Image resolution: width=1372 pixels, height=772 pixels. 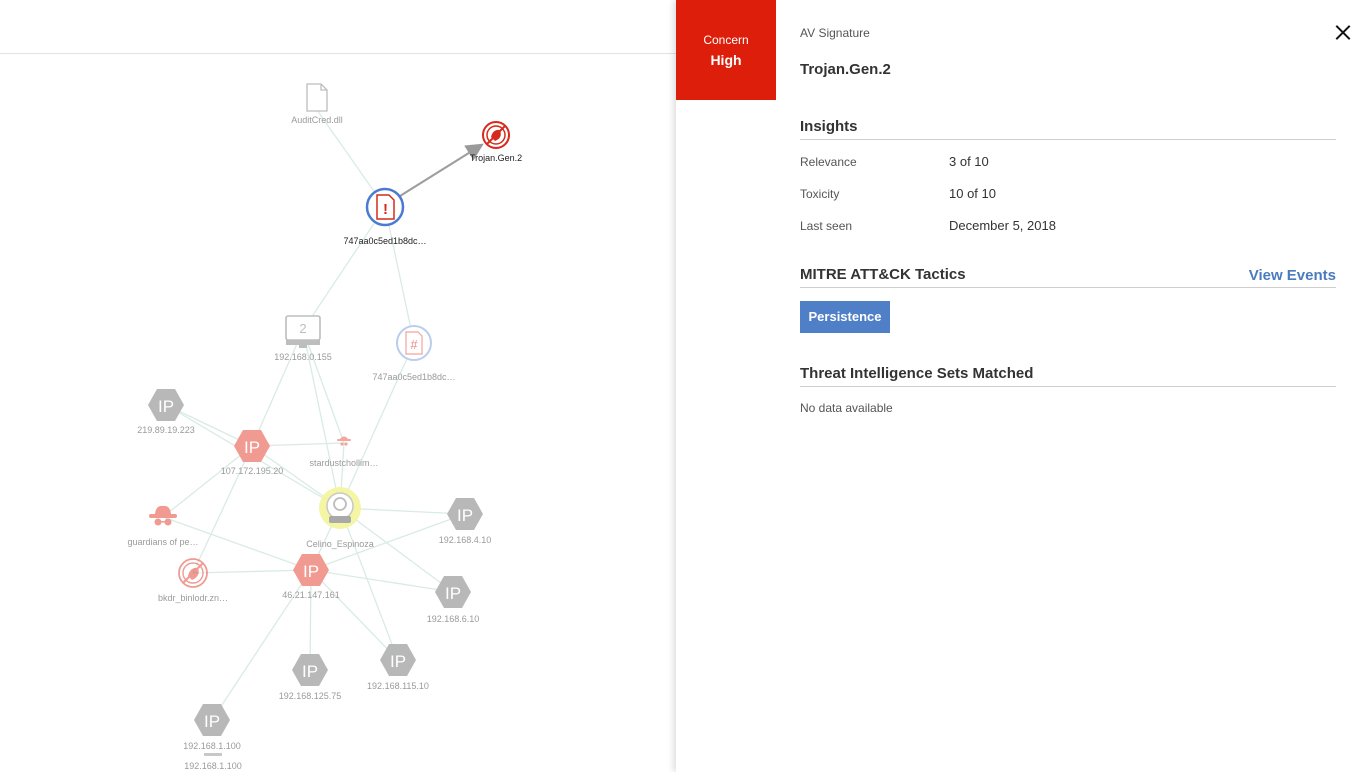 What do you see at coordinates (166, 430) in the screenshot?
I see `node-label: 219.89.19.223` at bounding box center [166, 430].